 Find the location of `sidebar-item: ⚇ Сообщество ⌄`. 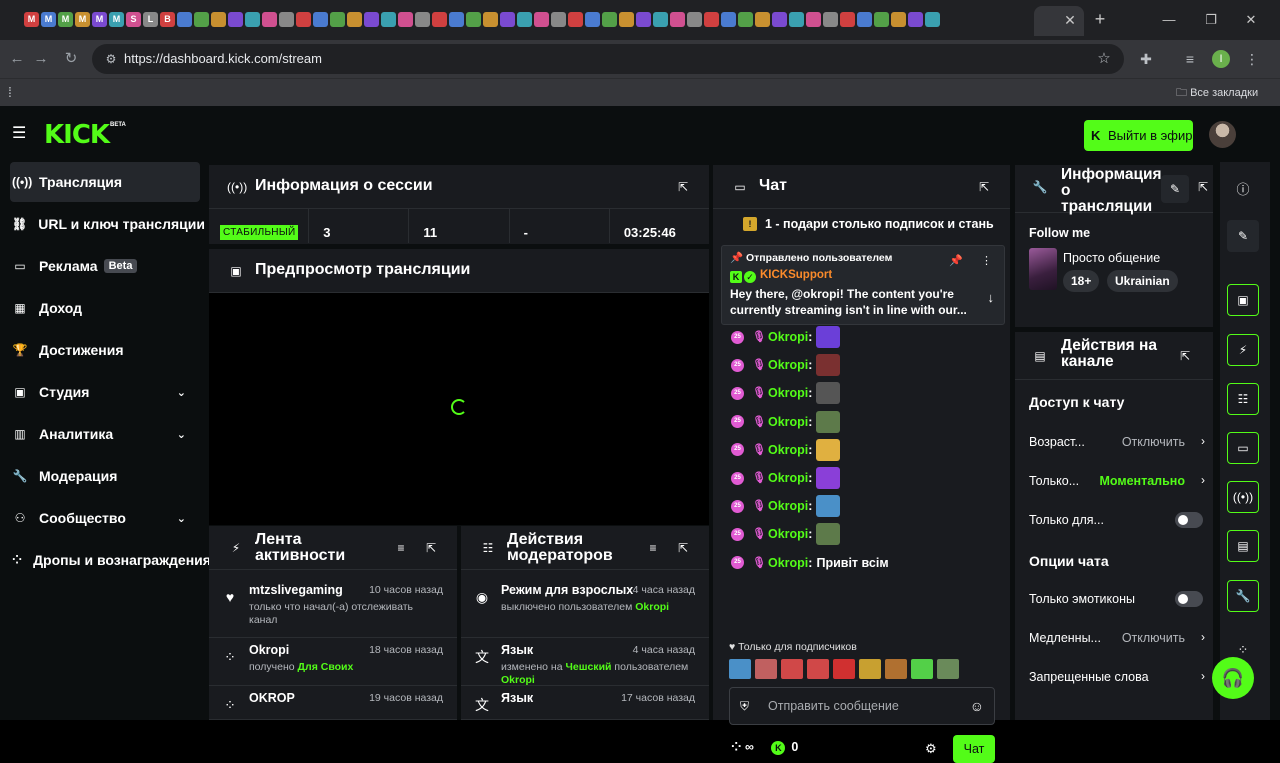

sidebar-item: ⚇ Сообщество ⌄ is located at coordinates (105, 518).